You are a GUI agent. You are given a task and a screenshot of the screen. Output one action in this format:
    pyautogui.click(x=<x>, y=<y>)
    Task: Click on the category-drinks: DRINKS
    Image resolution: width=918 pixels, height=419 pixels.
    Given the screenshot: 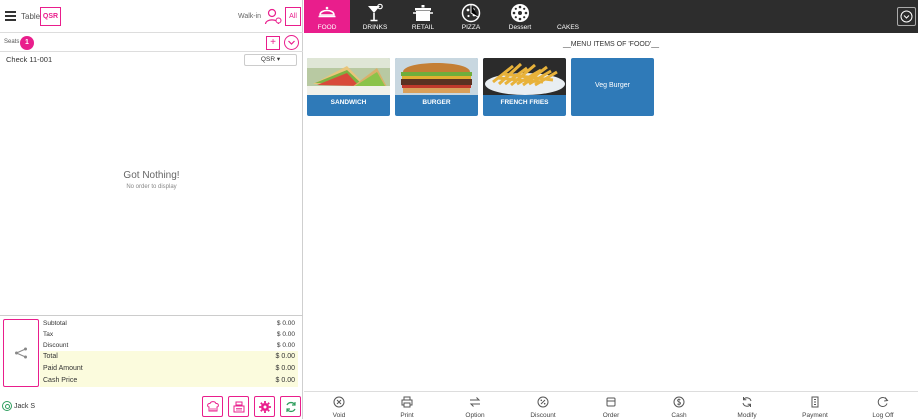 What is the action you would take?
    pyautogui.click(x=375, y=16)
    